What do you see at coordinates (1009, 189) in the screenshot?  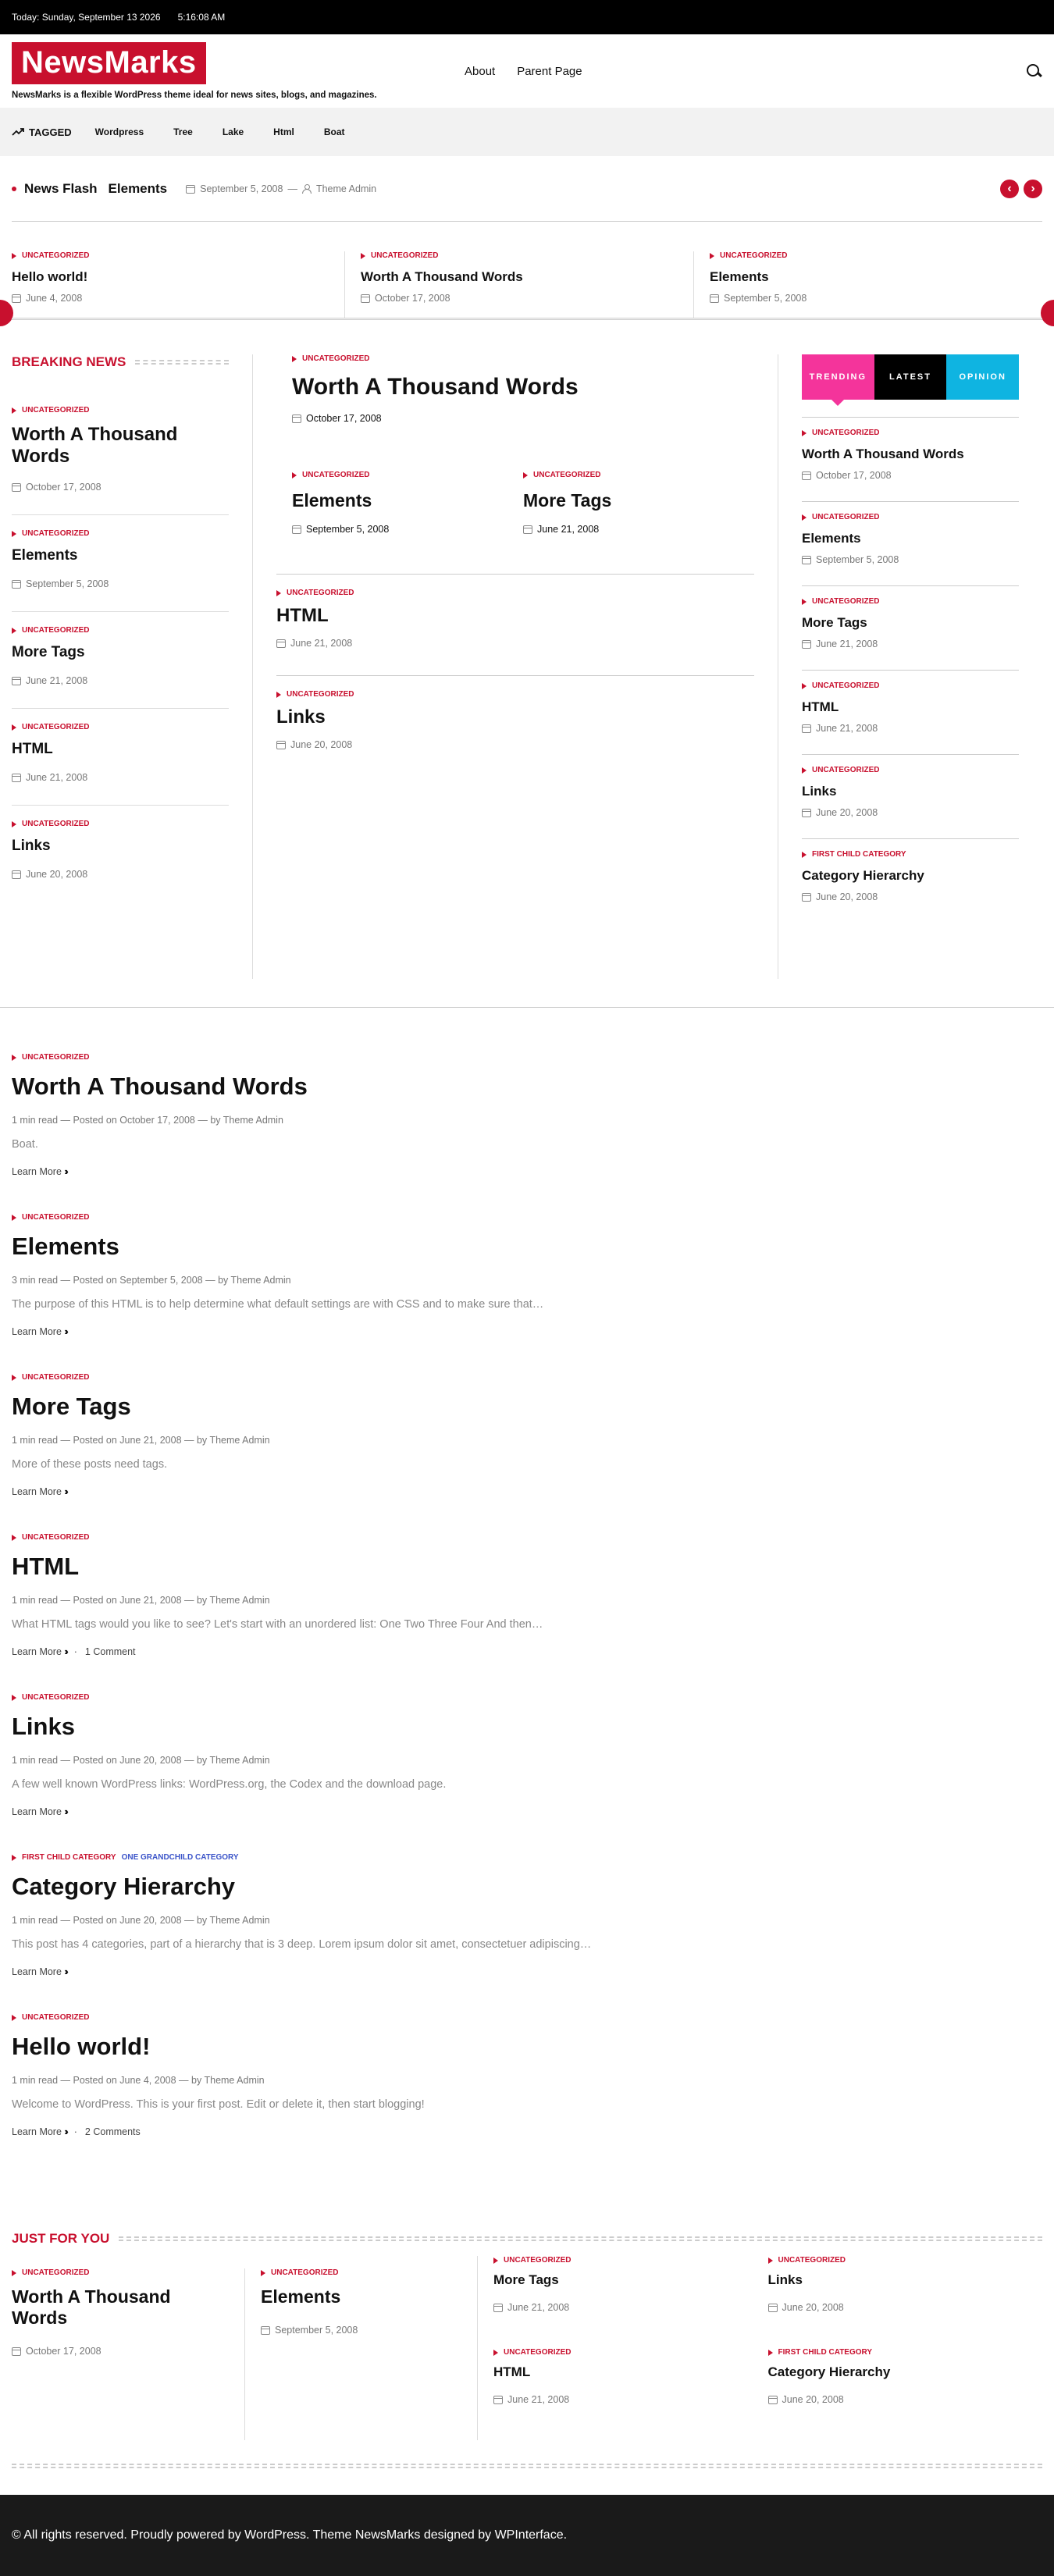 I see `ticker-prev-button: ‹` at bounding box center [1009, 189].